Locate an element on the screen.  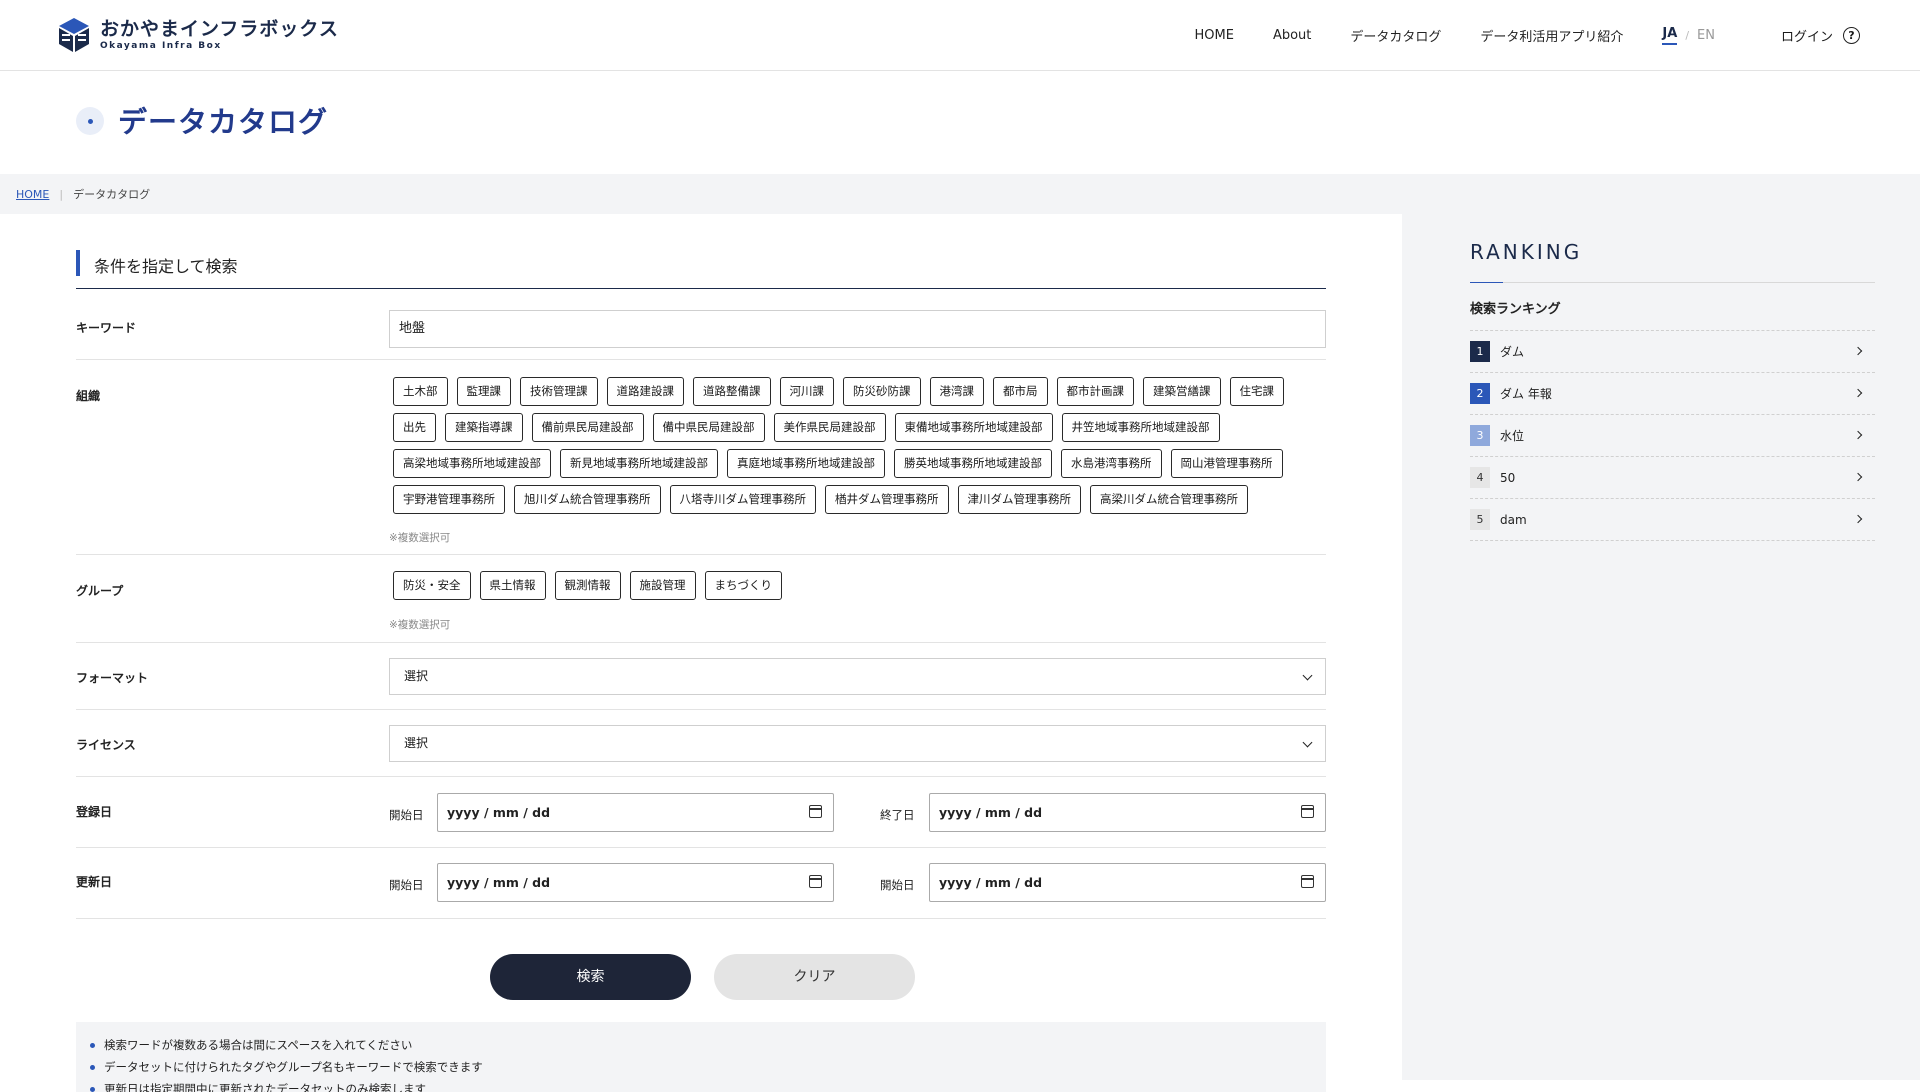
logo-subtitle: Okayama Infra Box is located at coordinates (161, 46).